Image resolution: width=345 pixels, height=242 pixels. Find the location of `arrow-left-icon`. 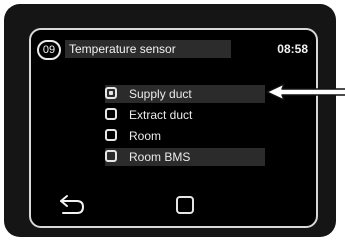

arrow-left-icon is located at coordinates (305, 92).